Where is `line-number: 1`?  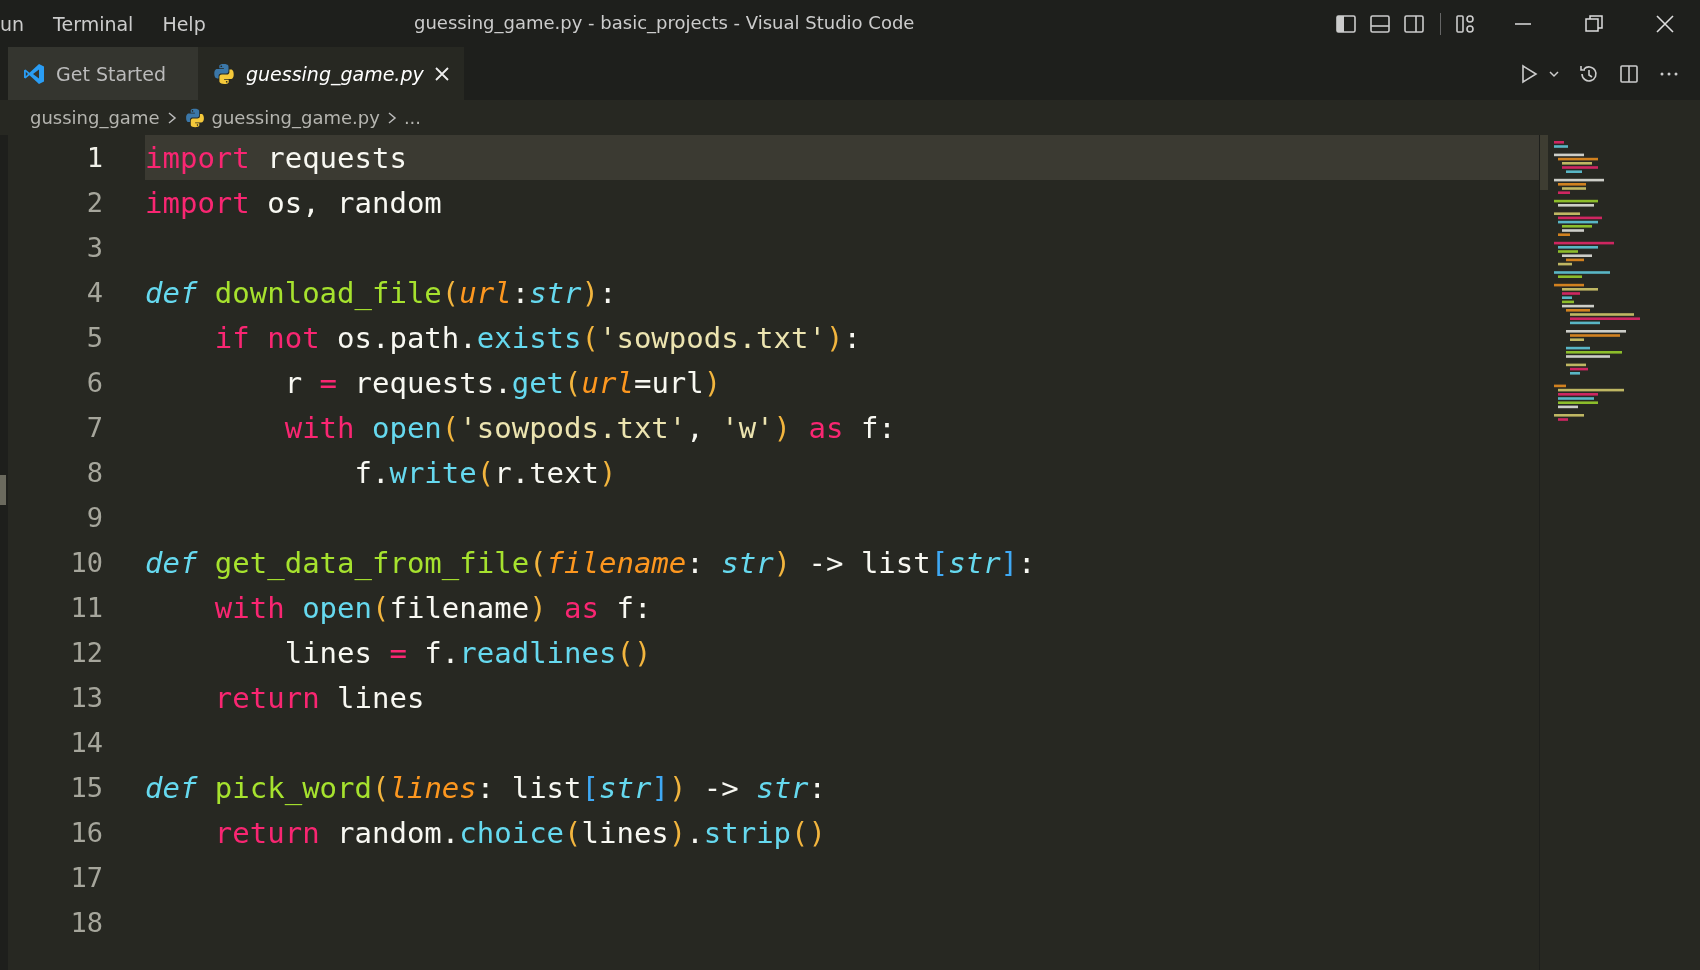 line-number: 1 is located at coordinates (94, 157).